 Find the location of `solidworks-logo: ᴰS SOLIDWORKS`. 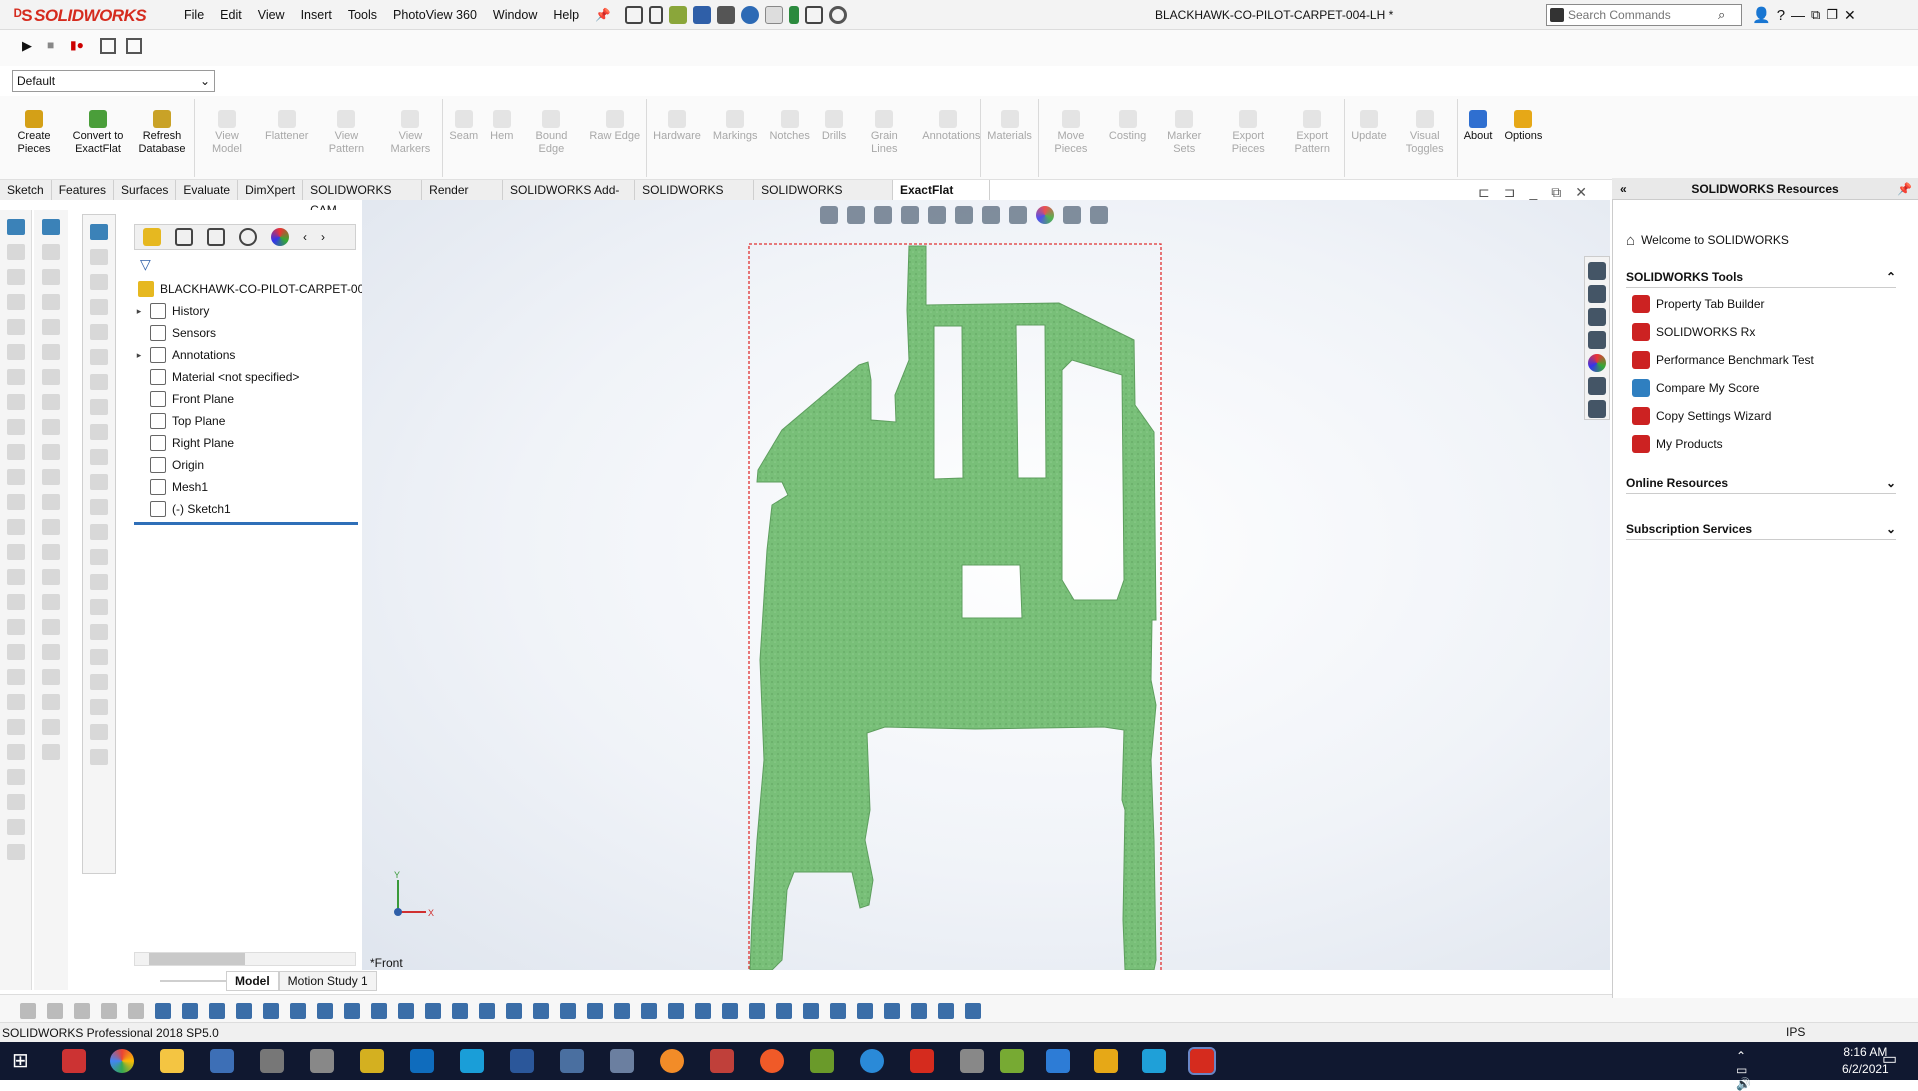

solidworks-logo: ᴰS SOLIDWORKS is located at coordinates (80, 16).